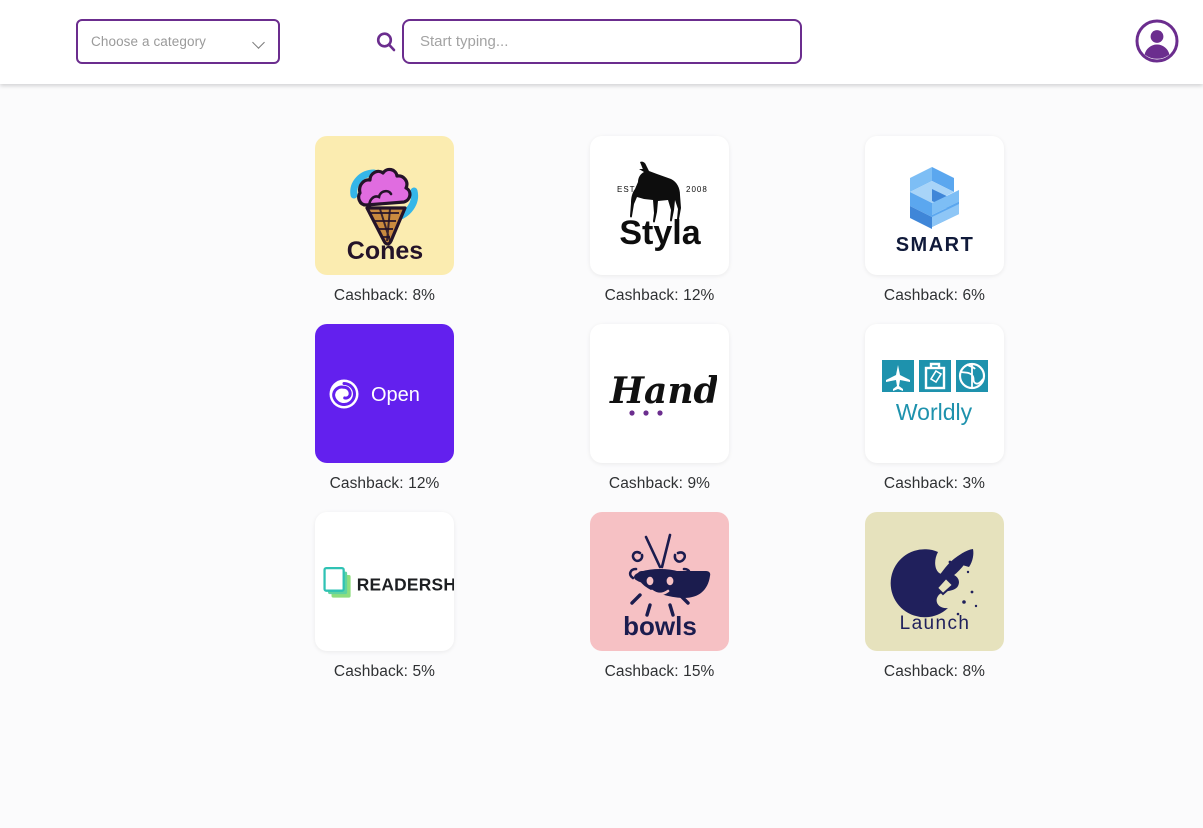 This screenshot has width=1203, height=828. I want to click on category-select-value: Choose a category, so click(149, 41).